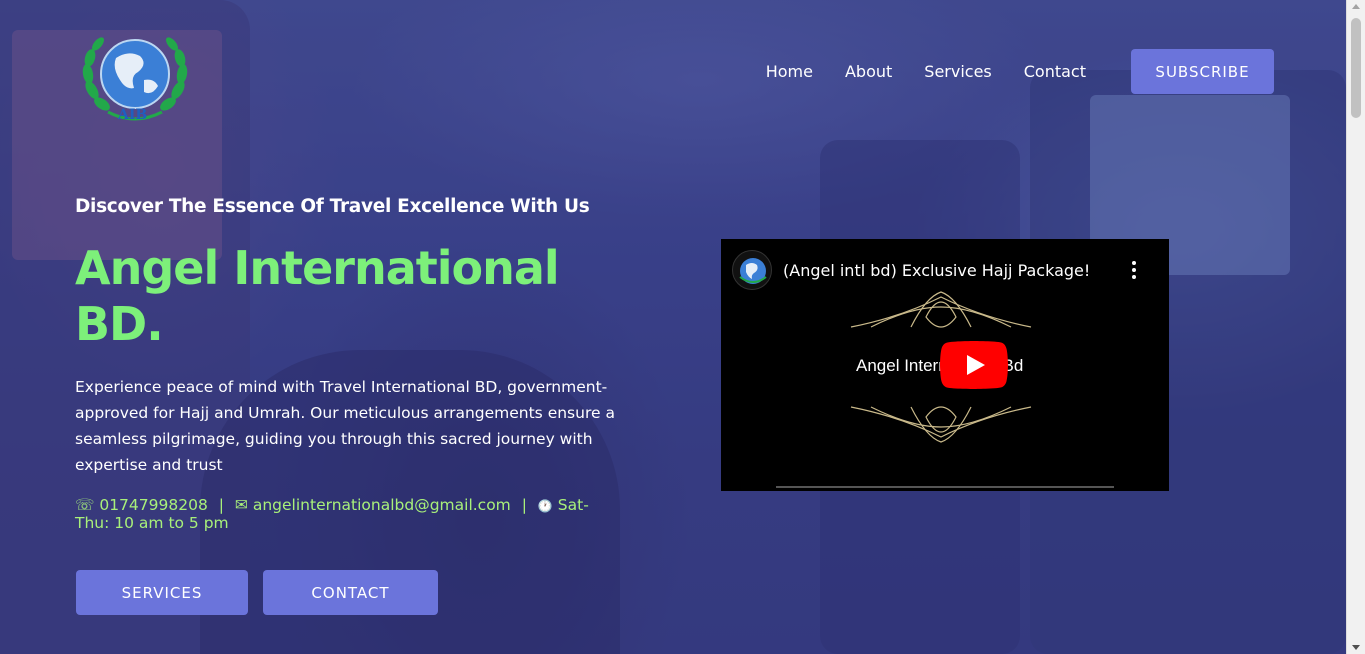  What do you see at coordinates (789, 71) in the screenshot?
I see `nav-home-link: Home` at bounding box center [789, 71].